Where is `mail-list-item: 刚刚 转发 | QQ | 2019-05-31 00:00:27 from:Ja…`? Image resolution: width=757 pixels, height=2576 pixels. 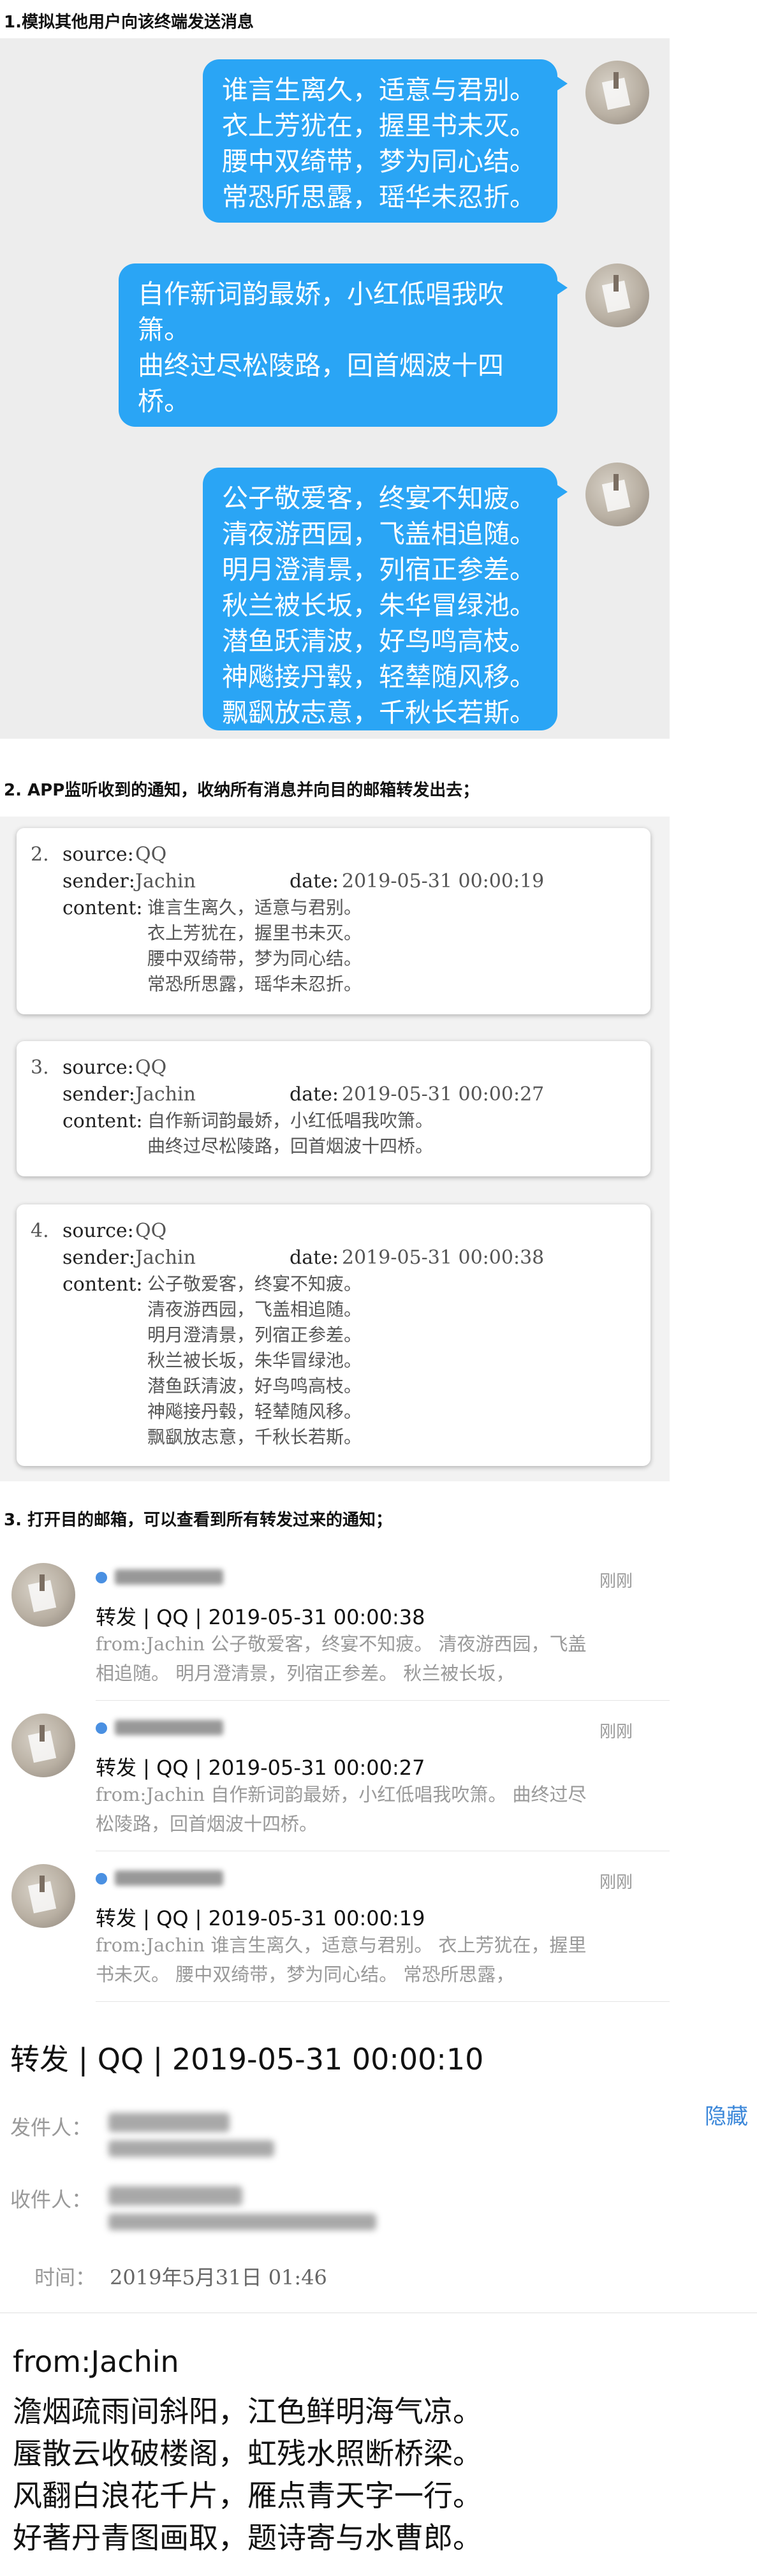 mail-list-item: 刚刚 转发 | QQ | 2019-05-31 00:00:27 from:Ja… is located at coordinates (335, 1776).